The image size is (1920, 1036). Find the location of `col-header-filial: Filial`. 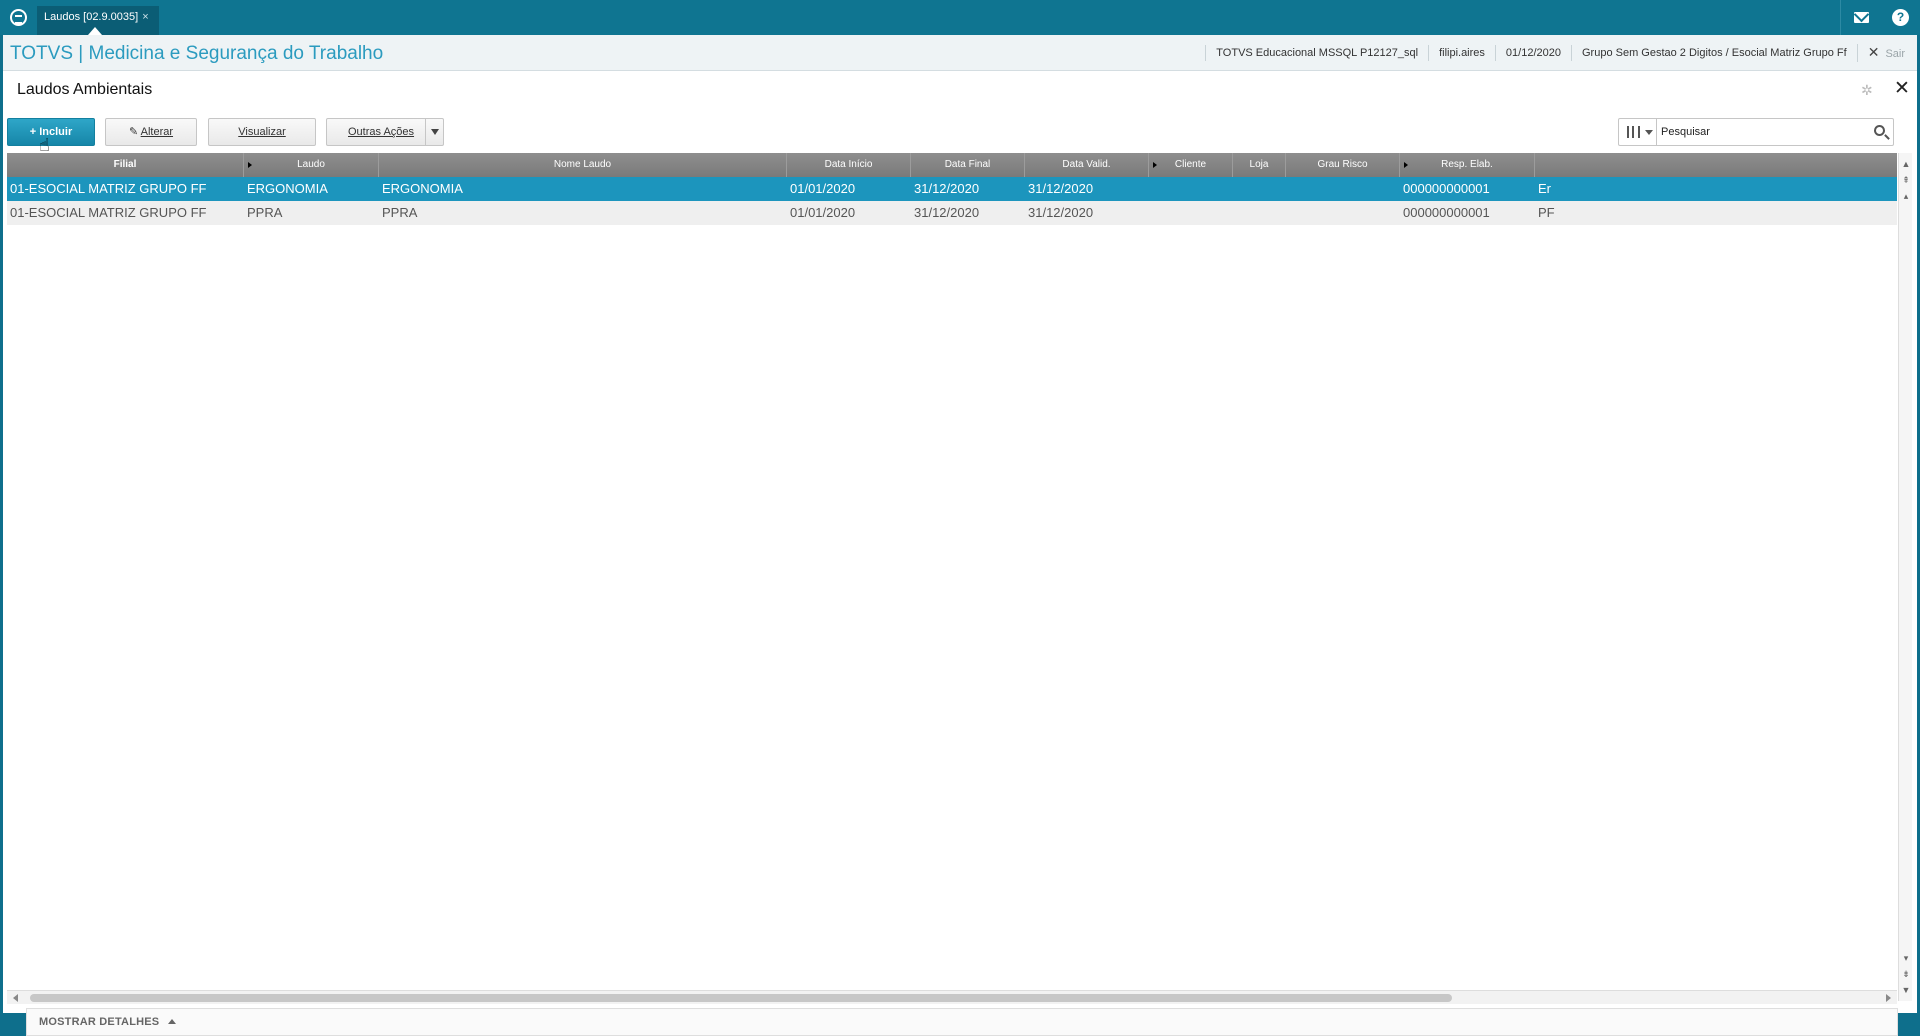

col-header-filial: Filial is located at coordinates (125, 165).